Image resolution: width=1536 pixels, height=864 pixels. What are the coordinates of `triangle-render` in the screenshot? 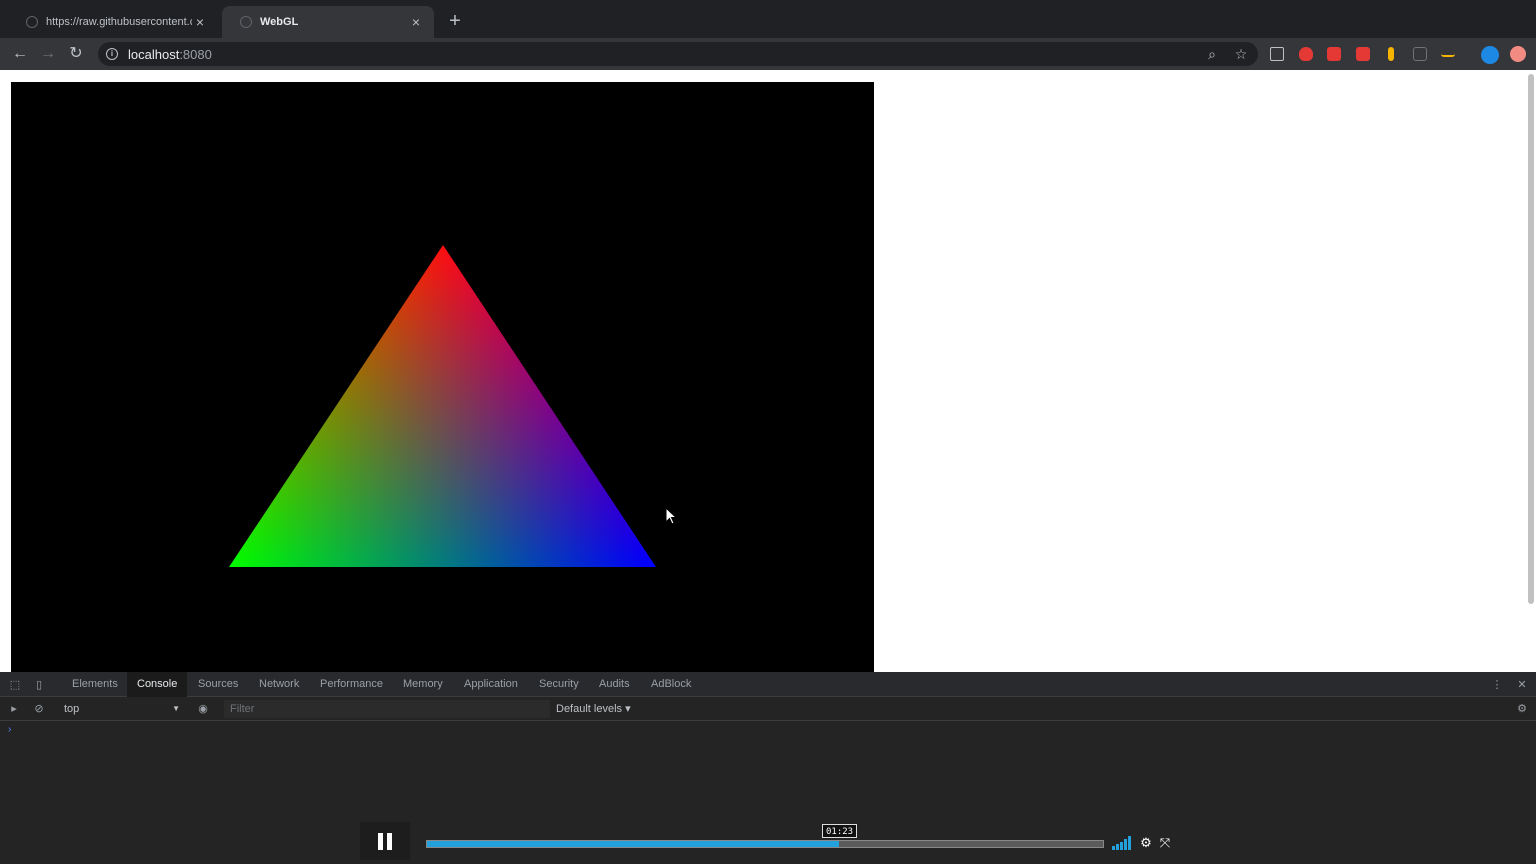 It's located at (442, 406).